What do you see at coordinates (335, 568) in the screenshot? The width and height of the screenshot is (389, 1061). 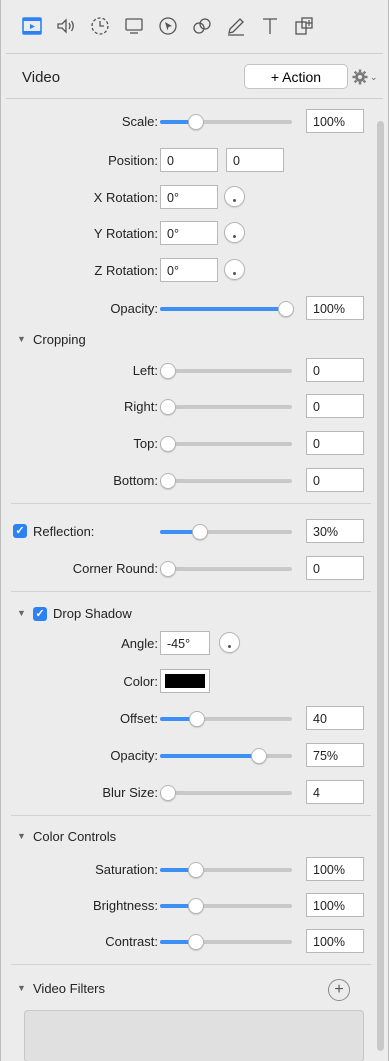 I see `corner-round-field: 0` at bounding box center [335, 568].